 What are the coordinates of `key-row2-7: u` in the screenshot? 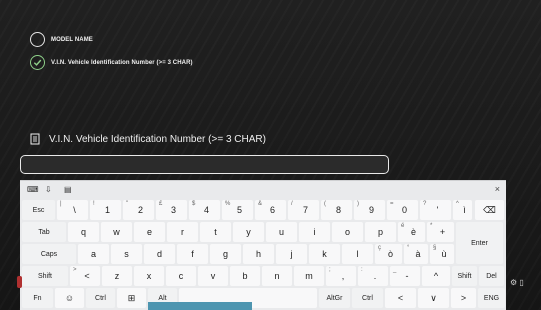 It's located at (281, 232).